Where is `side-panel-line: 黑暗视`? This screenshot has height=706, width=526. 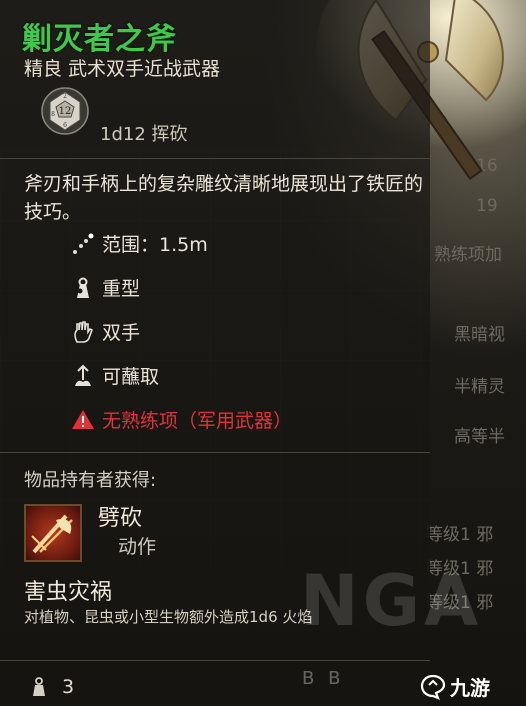
side-panel-line: 黑暗视 is located at coordinates (479, 335).